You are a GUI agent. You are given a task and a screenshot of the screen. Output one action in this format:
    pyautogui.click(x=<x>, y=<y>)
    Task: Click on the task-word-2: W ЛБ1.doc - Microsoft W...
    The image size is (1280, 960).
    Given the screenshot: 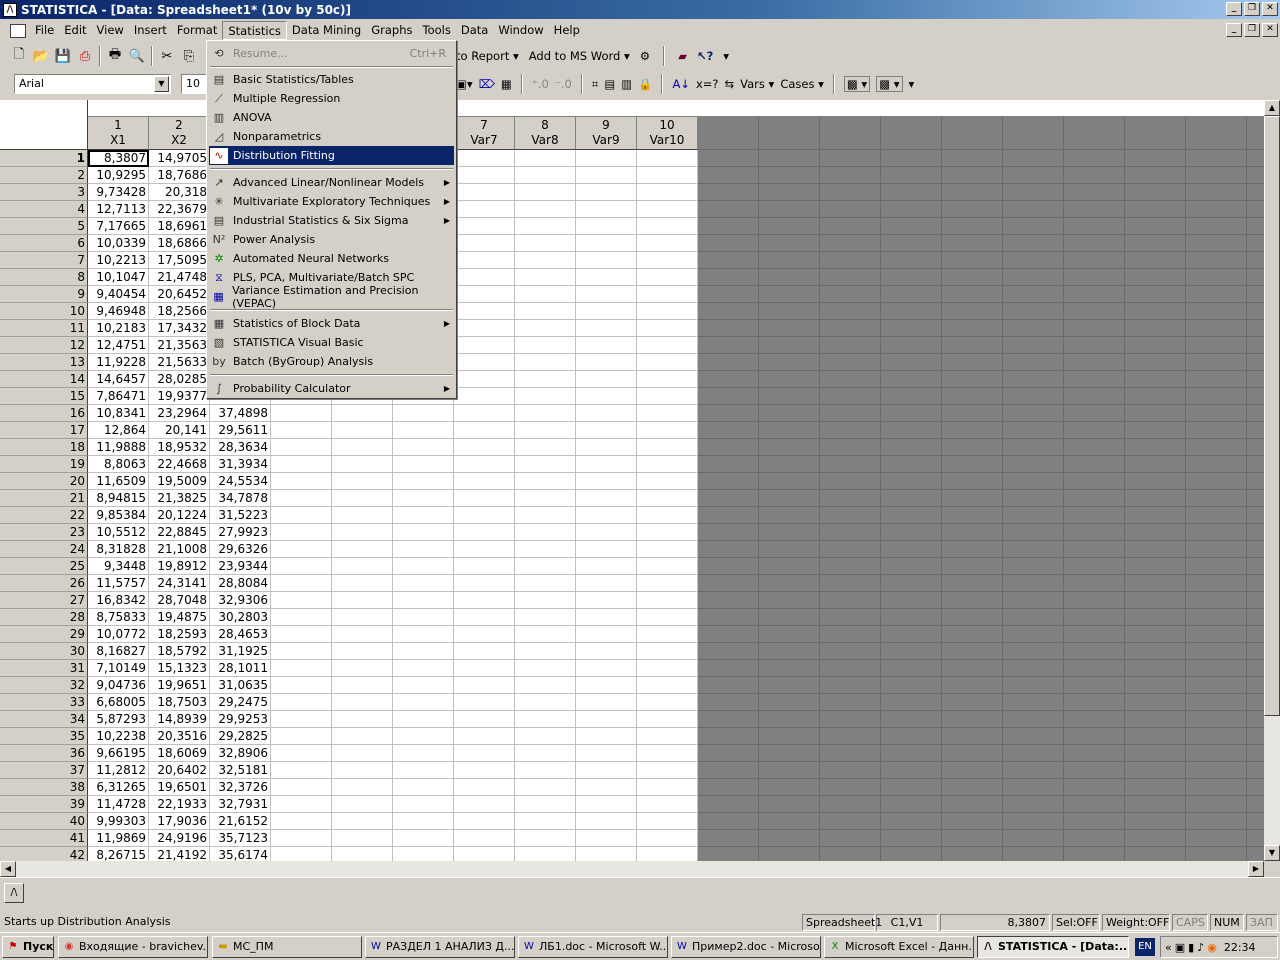 What is the action you would take?
    pyautogui.click(x=593, y=947)
    